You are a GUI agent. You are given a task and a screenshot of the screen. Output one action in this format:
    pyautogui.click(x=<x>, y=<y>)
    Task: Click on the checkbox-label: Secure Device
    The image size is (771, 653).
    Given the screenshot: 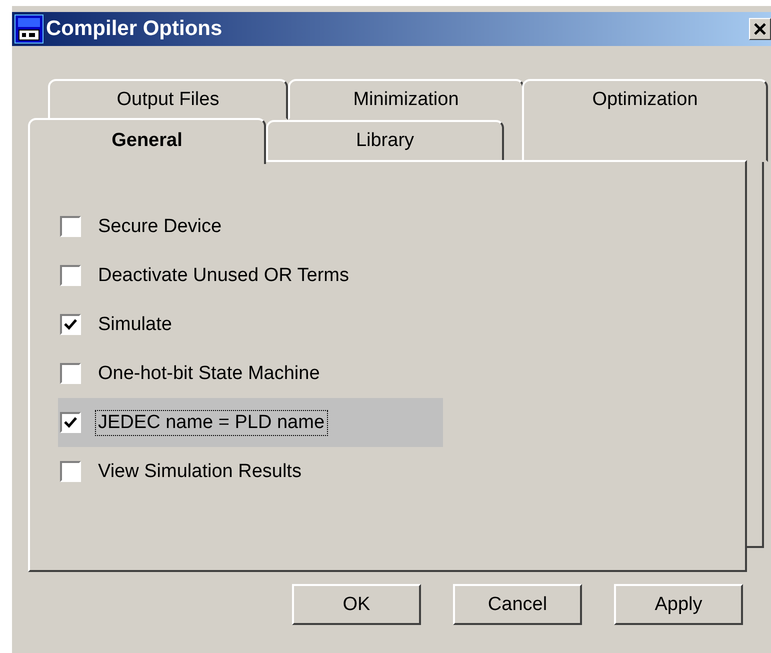 What is the action you would take?
    pyautogui.click(x=160, y=226)
    